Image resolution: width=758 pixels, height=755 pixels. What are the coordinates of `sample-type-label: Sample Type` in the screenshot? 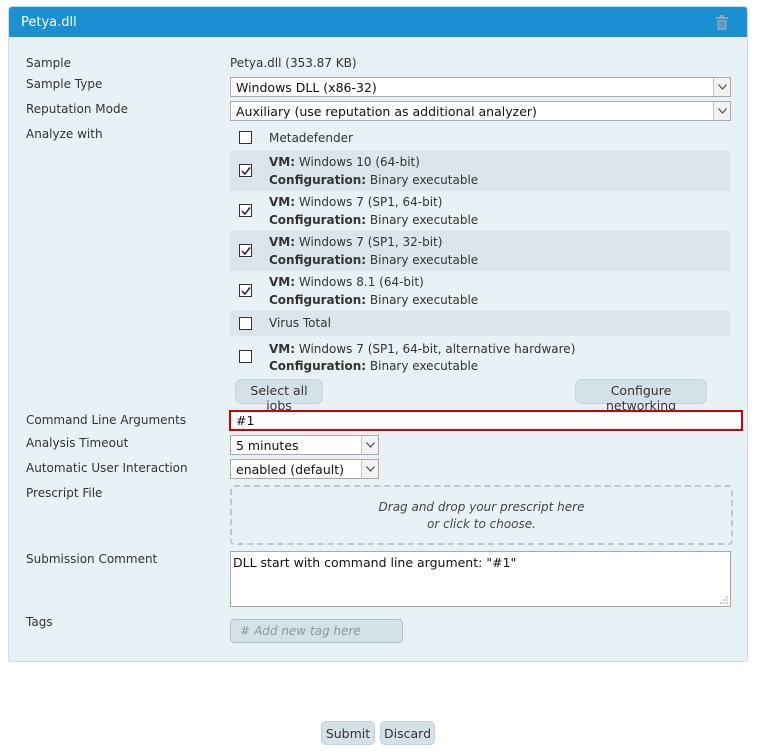 It's located at (64, 84).